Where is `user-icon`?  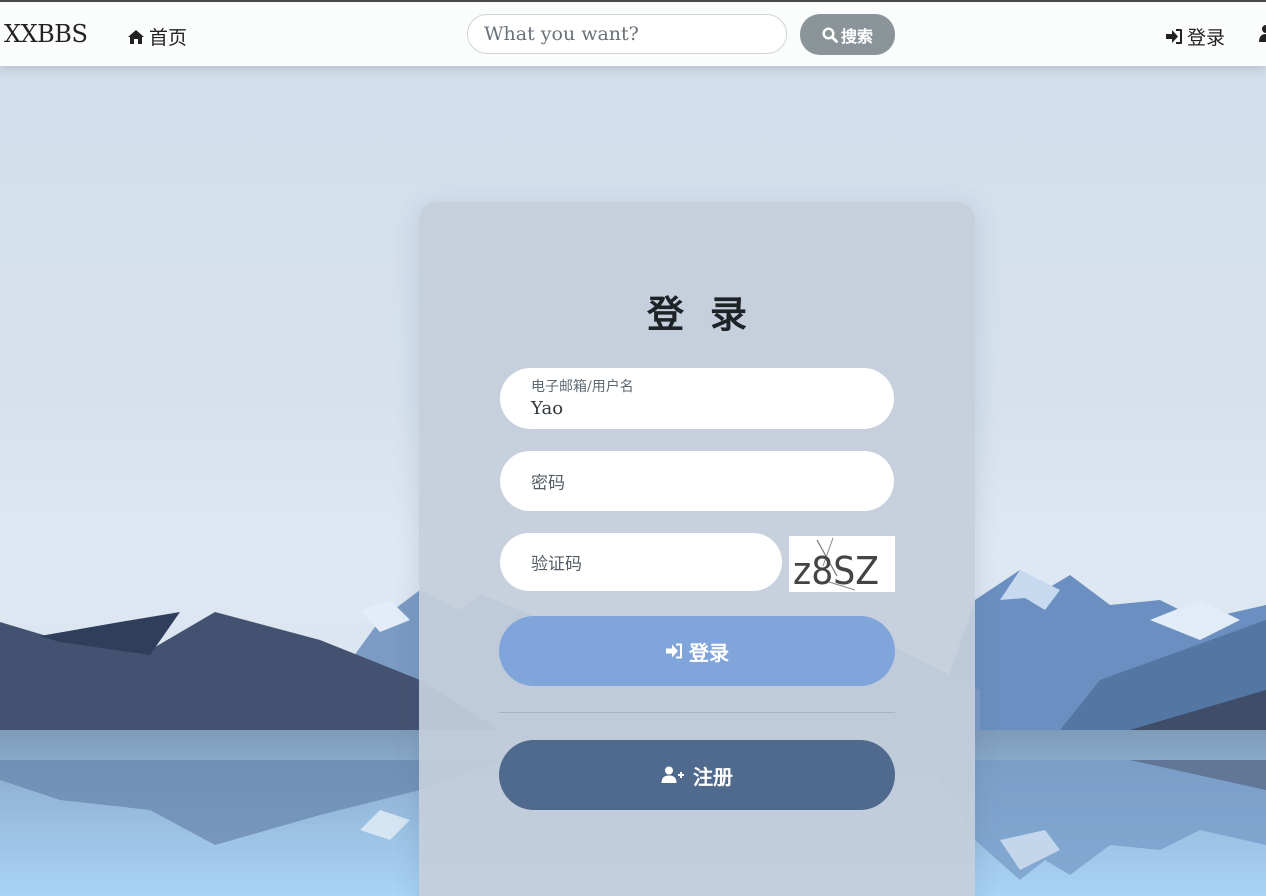 user-icon is located at coordinates (1262, 34).